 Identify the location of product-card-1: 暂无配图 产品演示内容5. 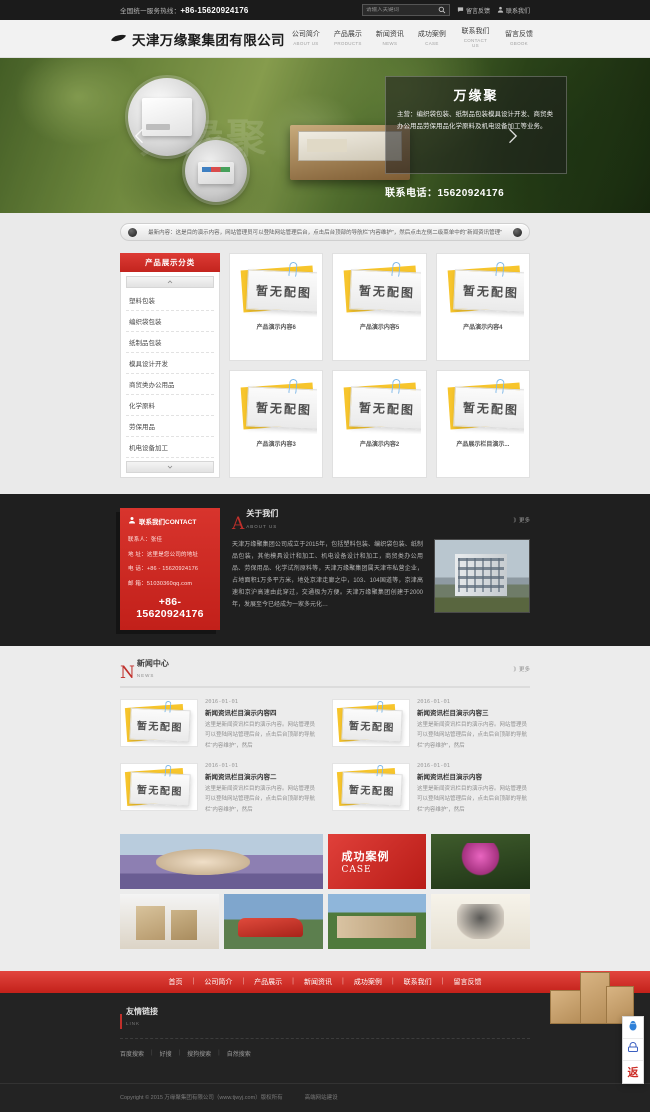
(379, 307).